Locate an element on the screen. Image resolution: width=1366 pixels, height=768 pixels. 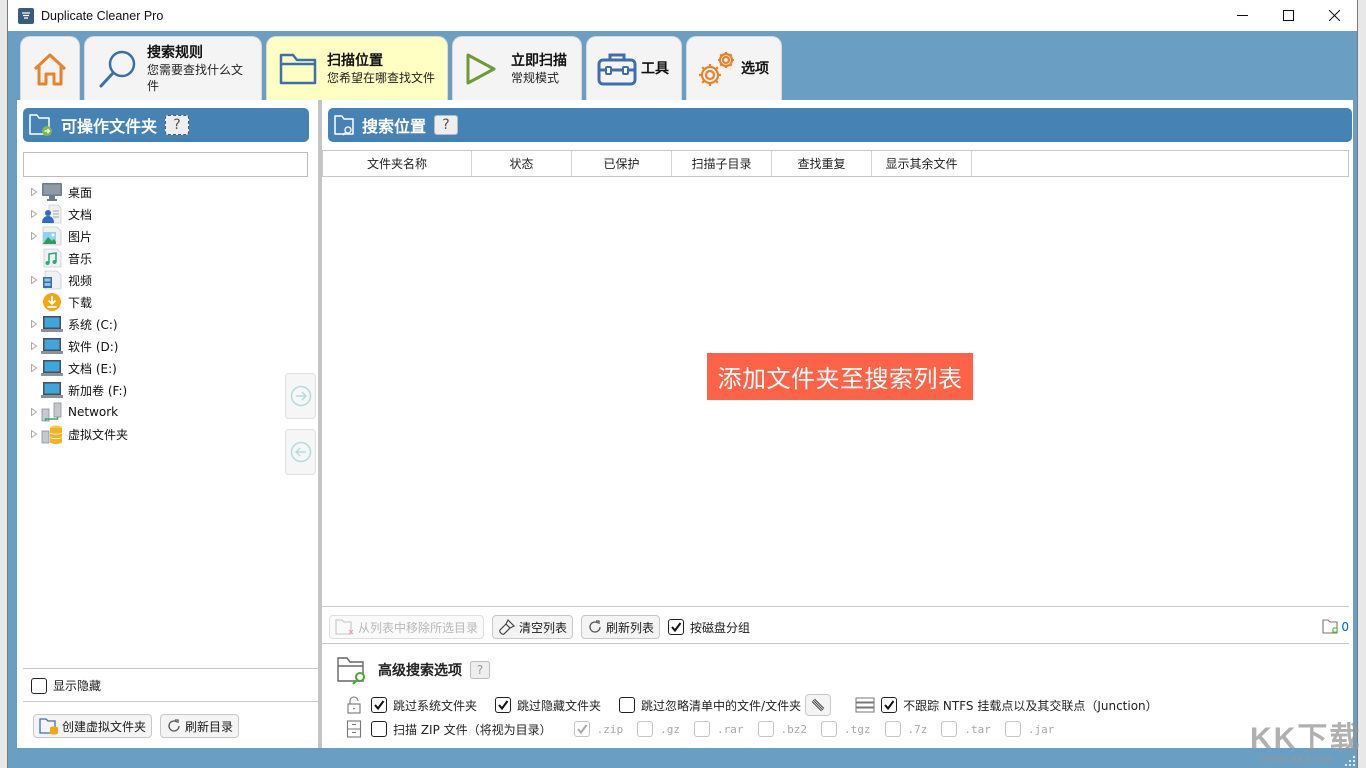
ext-jar-checkbox is located at coordinates (1012, 729).